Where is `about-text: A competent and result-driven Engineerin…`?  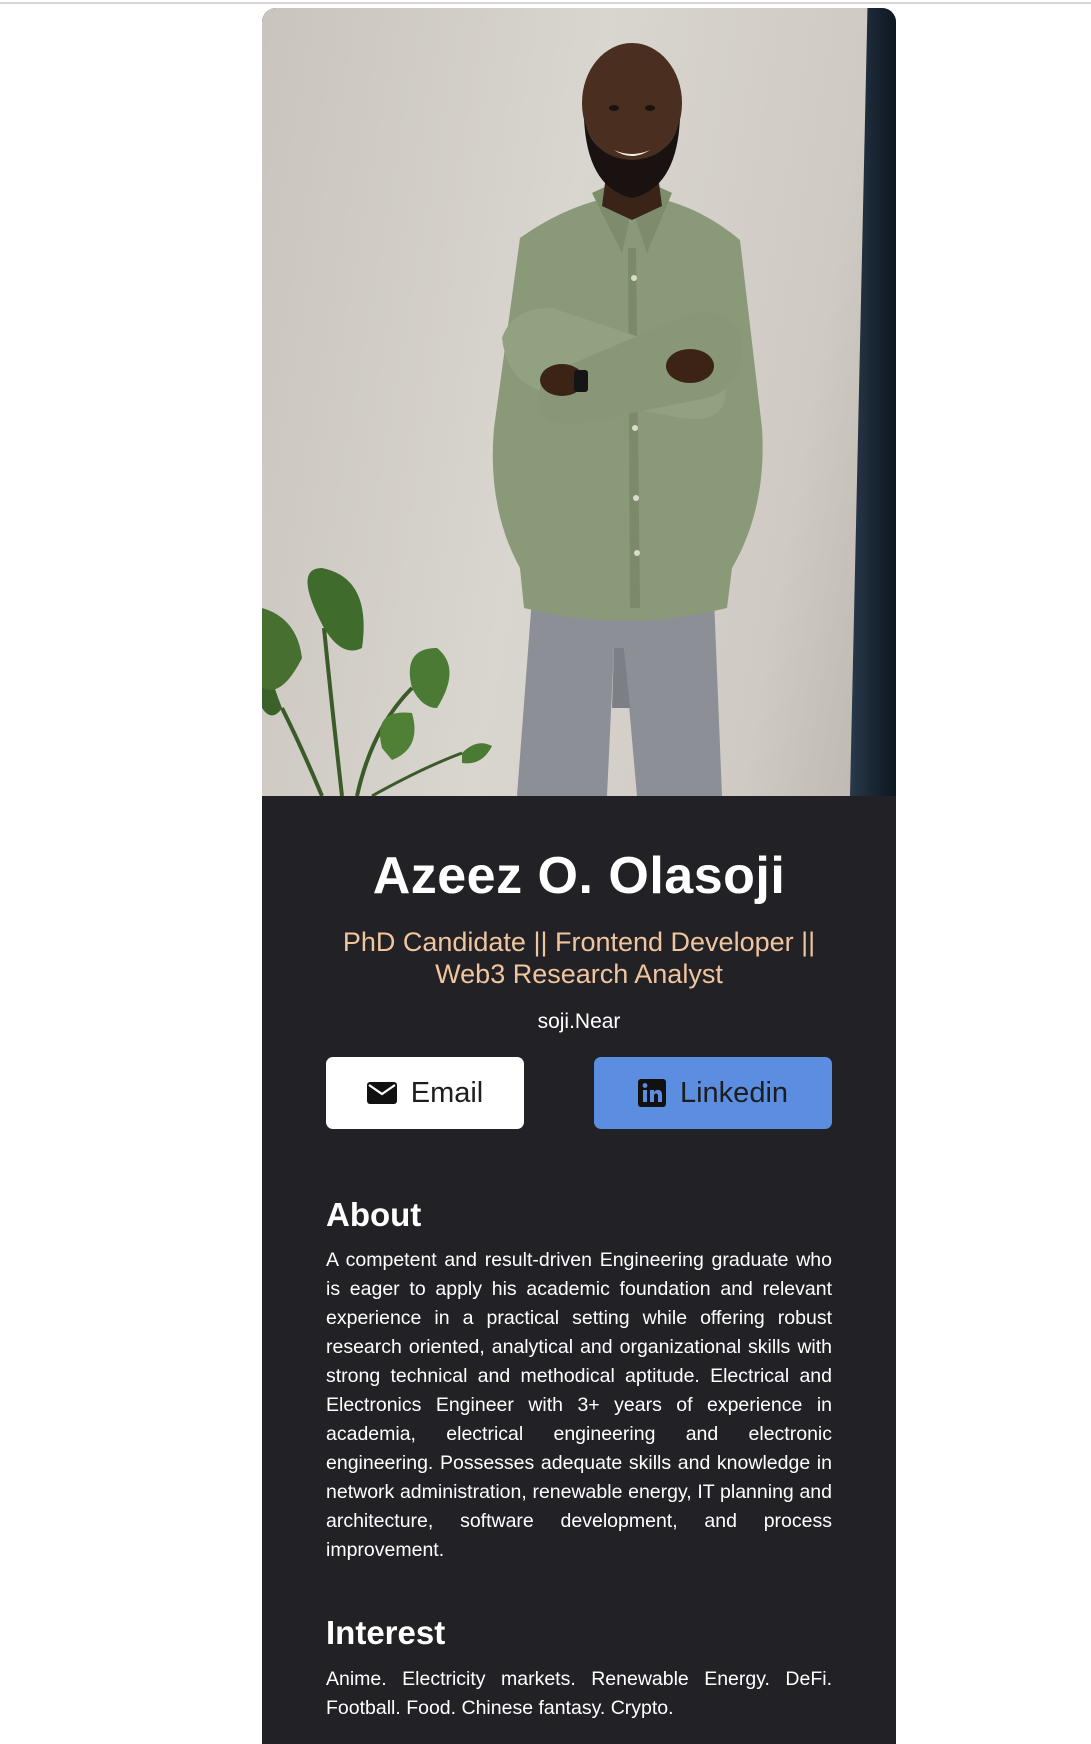
about-text: A competent and result-driven Engineerin… is located at coordinates (579, 1405).